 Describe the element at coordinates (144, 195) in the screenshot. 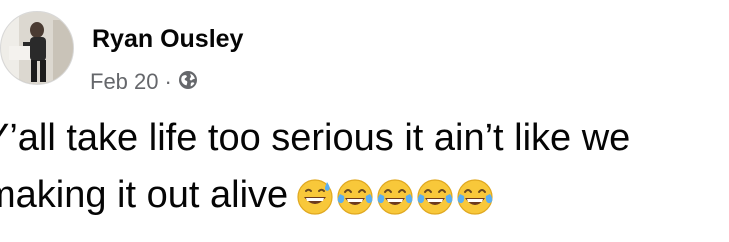

I see `post-text-line-2: making it out alive` at that location.